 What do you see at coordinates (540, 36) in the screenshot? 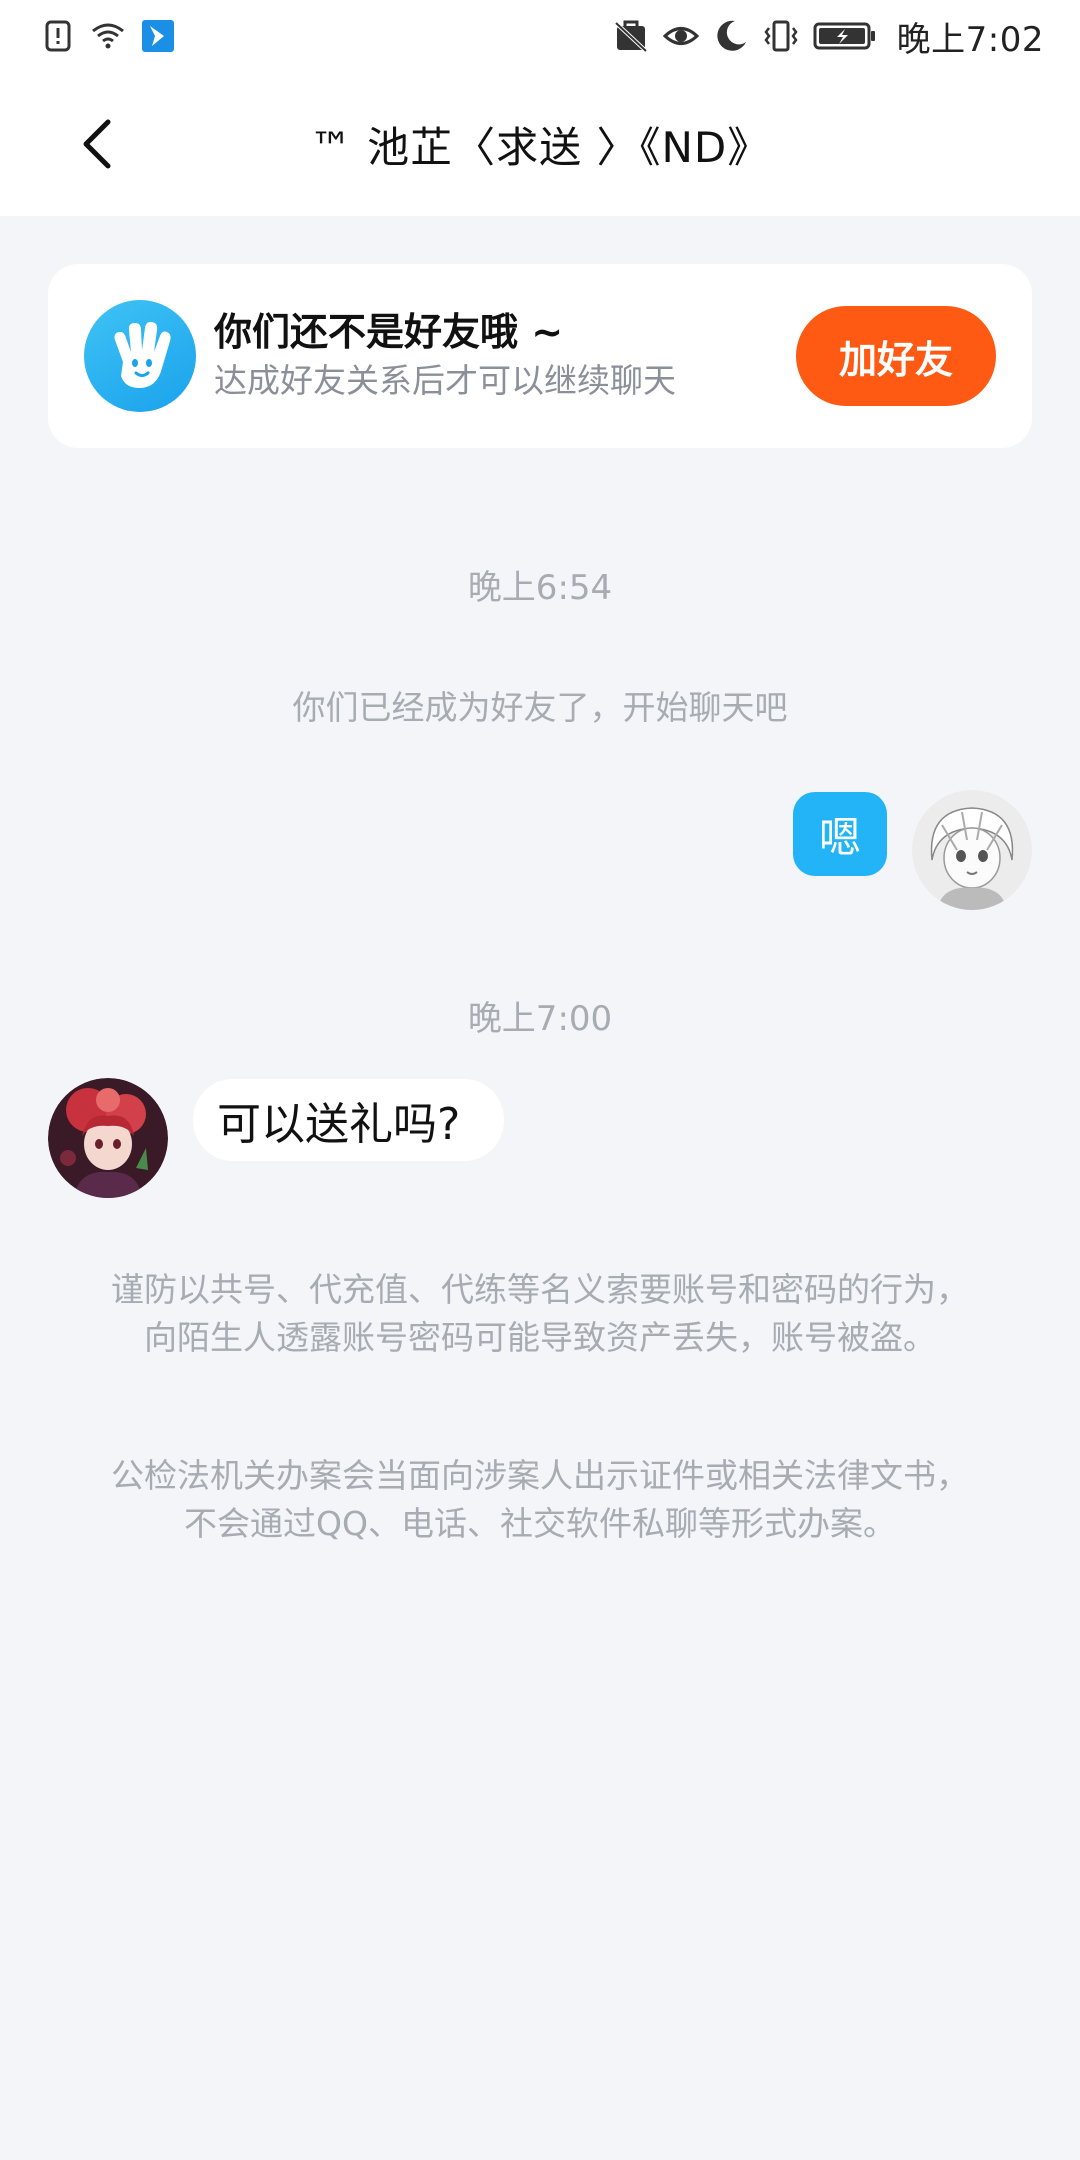
I see `status-bar: 晚上7:02` at bounding box center [540, 36].